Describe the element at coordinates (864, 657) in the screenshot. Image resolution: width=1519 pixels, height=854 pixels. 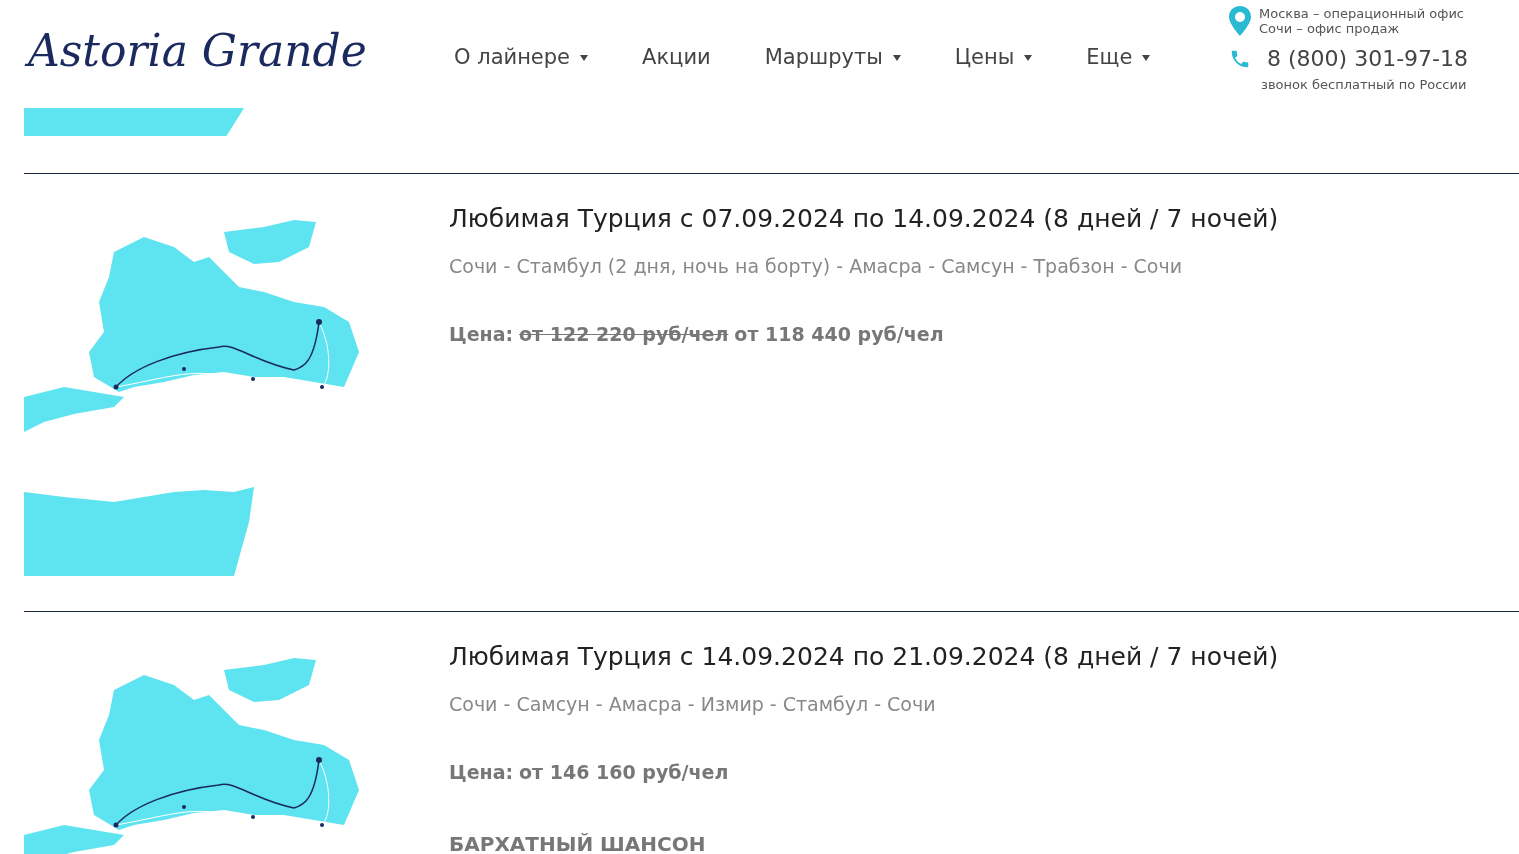
I see `cruise-title: Любимая Турция с 14.09.2024 по 21.09.2024 (8 дней / 7 ночей)` at that location.